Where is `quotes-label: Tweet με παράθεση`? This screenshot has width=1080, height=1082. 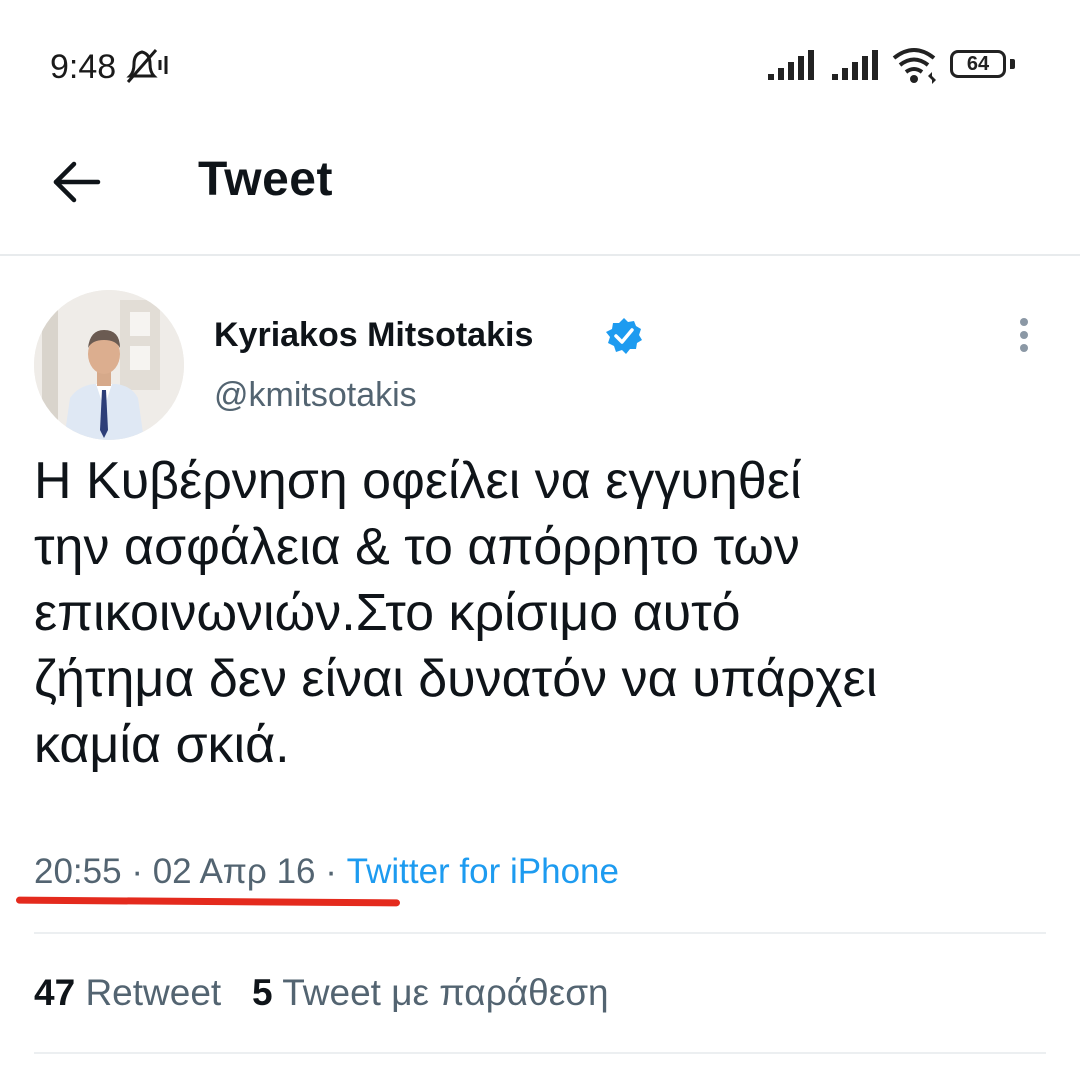
quotes-label: Tweet με παράθεση is located at coordinates (445, 992).